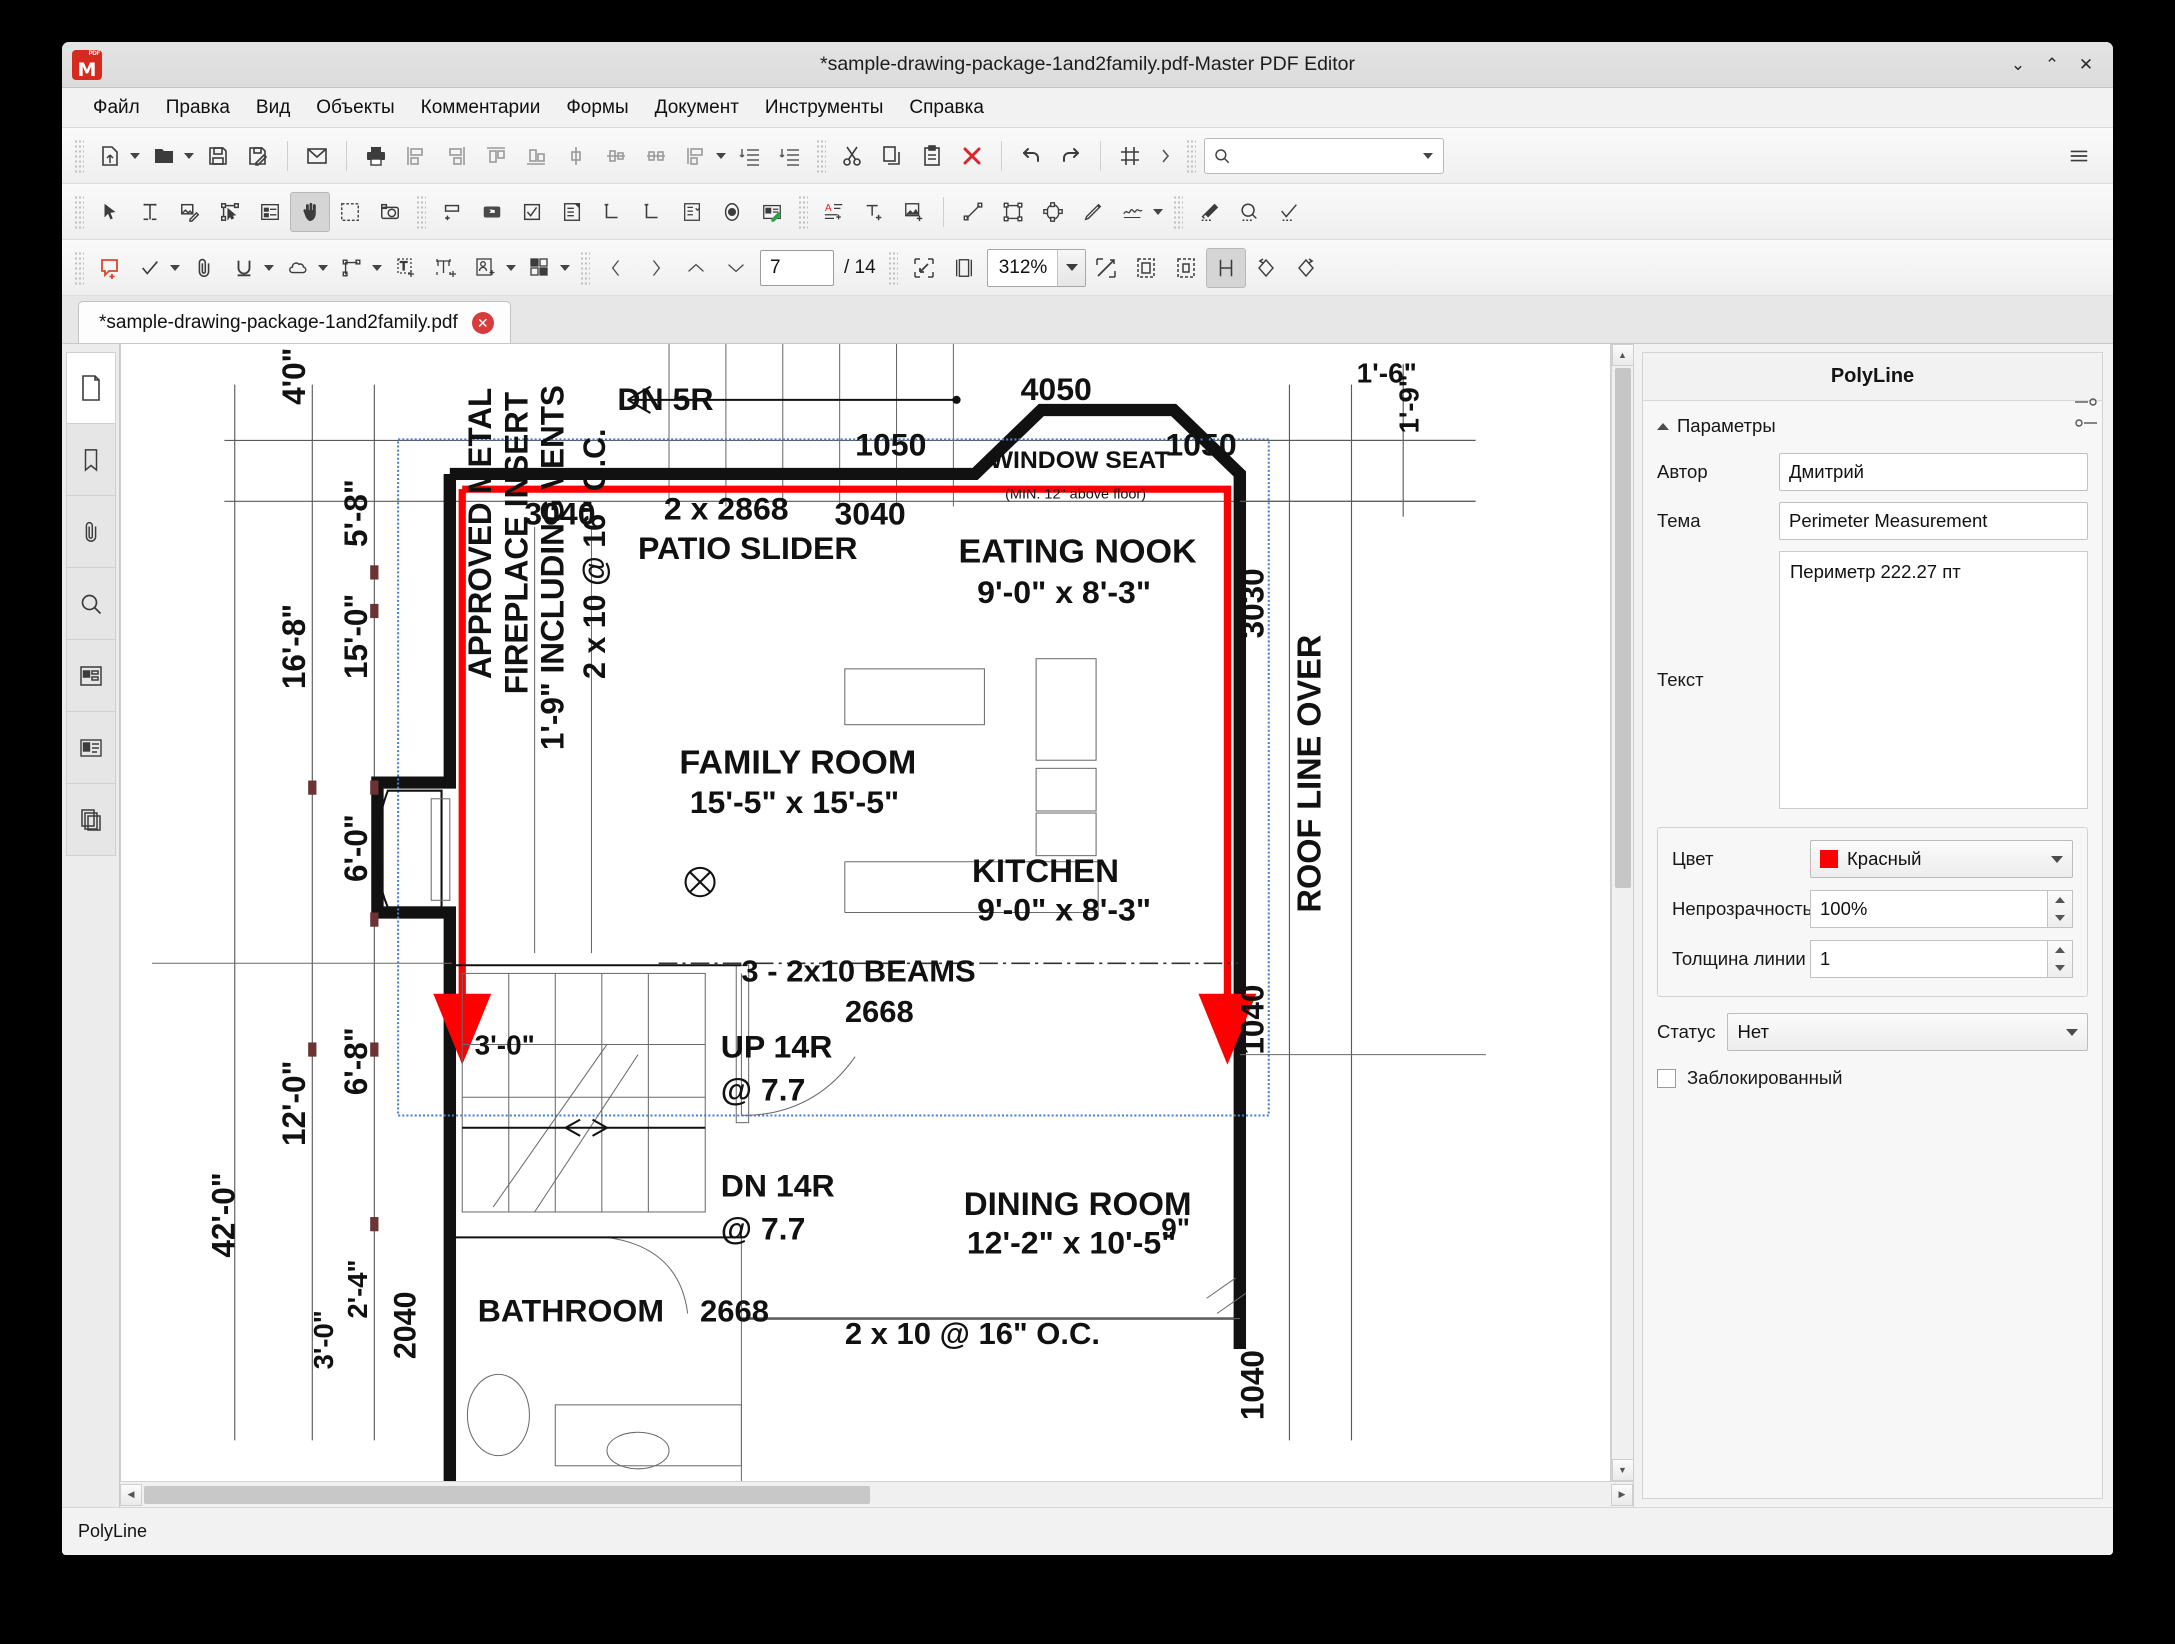 Image resolution: width=2175 pixels, height=1644 pixels. I want to click on close-icon: ✕, so click(2086, 65).